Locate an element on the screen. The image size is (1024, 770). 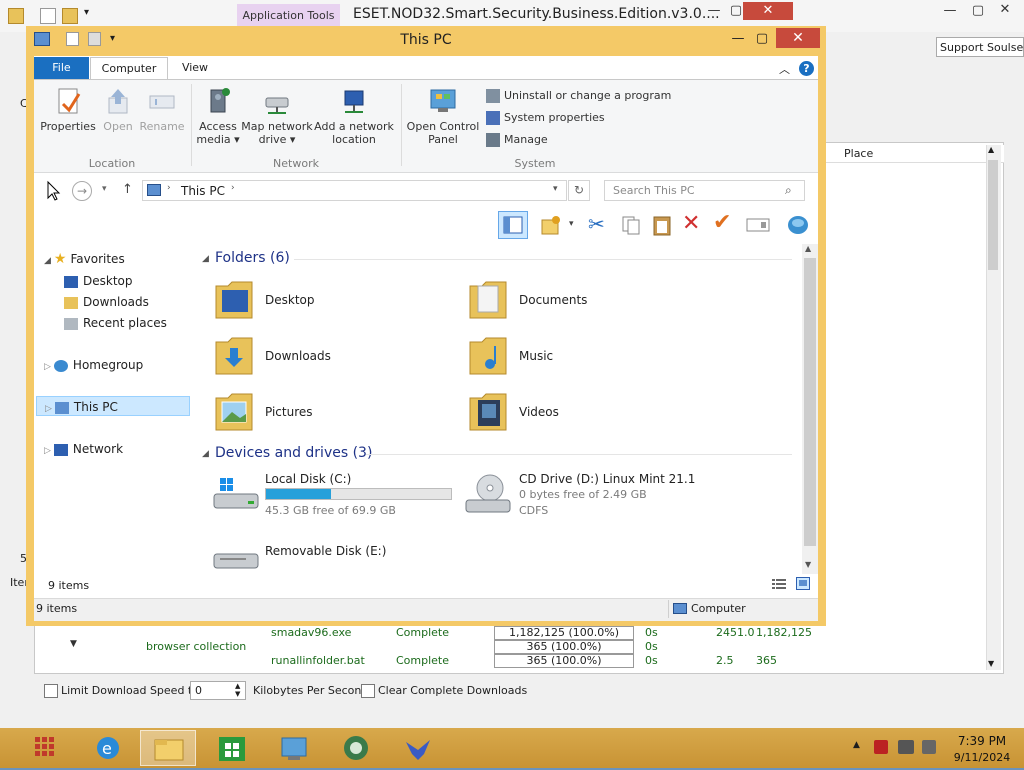
refresh-button: ↻ is located at coordinates (579, 190).